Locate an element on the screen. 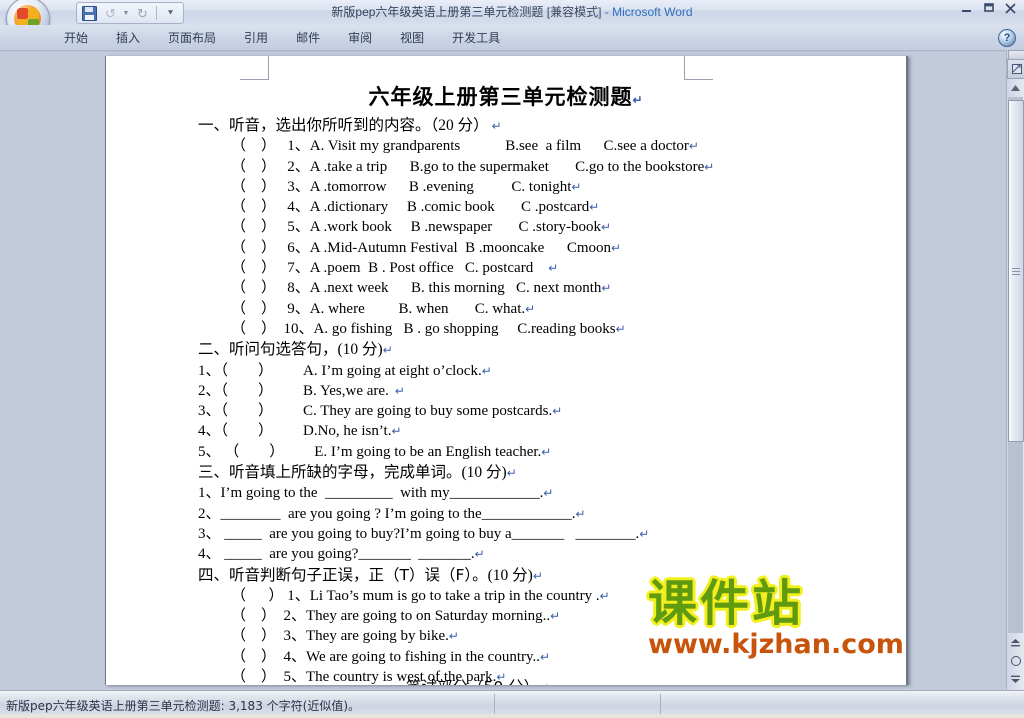  tab-review-label: 审阅 is located at coordinates (360, 38).